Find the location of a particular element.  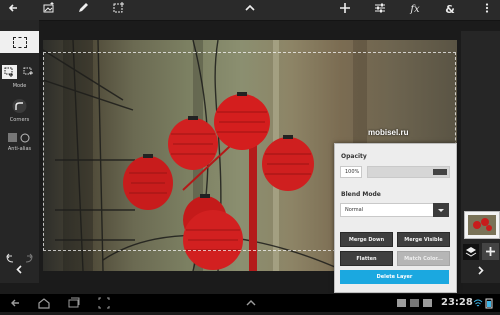

chevron-up-nav-icon is located at coordinates (251, 303).